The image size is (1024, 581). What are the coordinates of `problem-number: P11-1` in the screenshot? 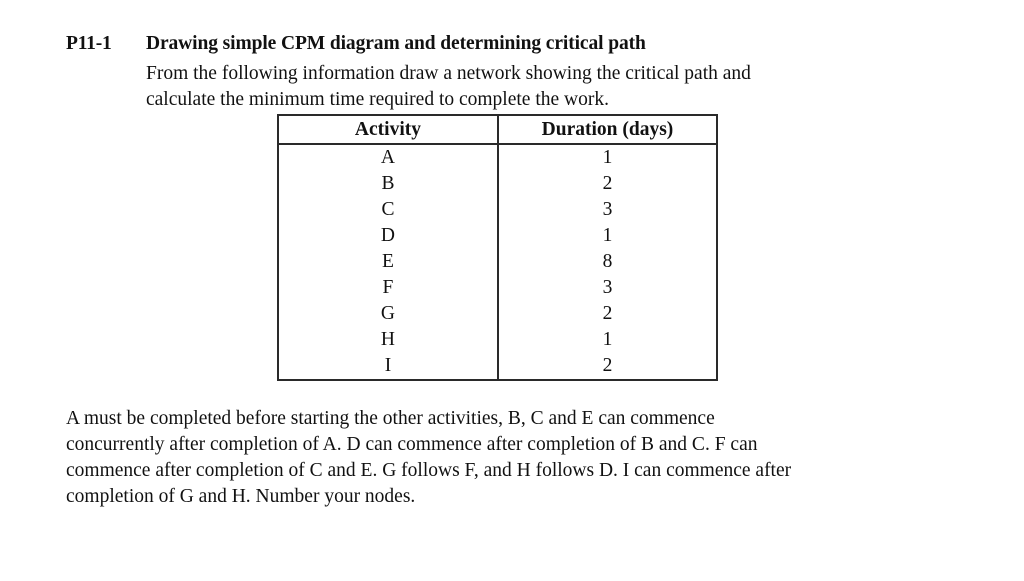 It's located at (89, 43).